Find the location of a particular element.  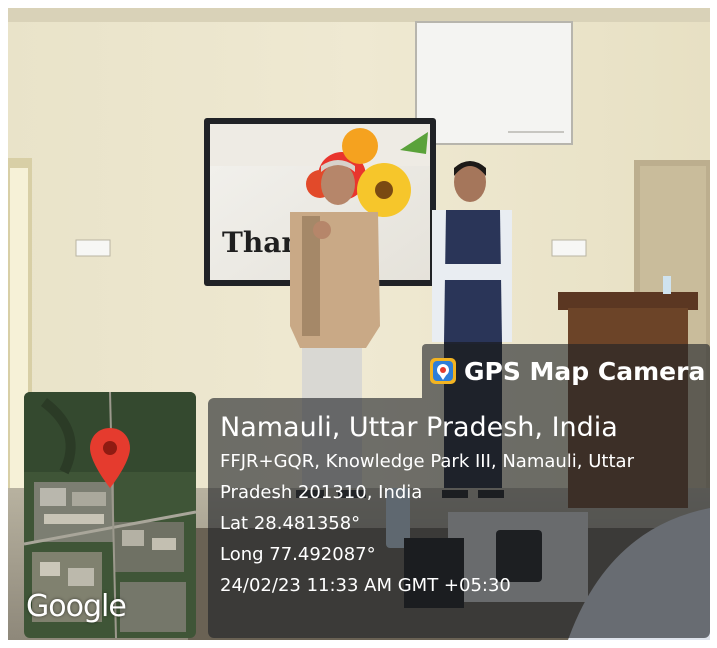

speaker-left-hand is located at coordinates (322, 230).